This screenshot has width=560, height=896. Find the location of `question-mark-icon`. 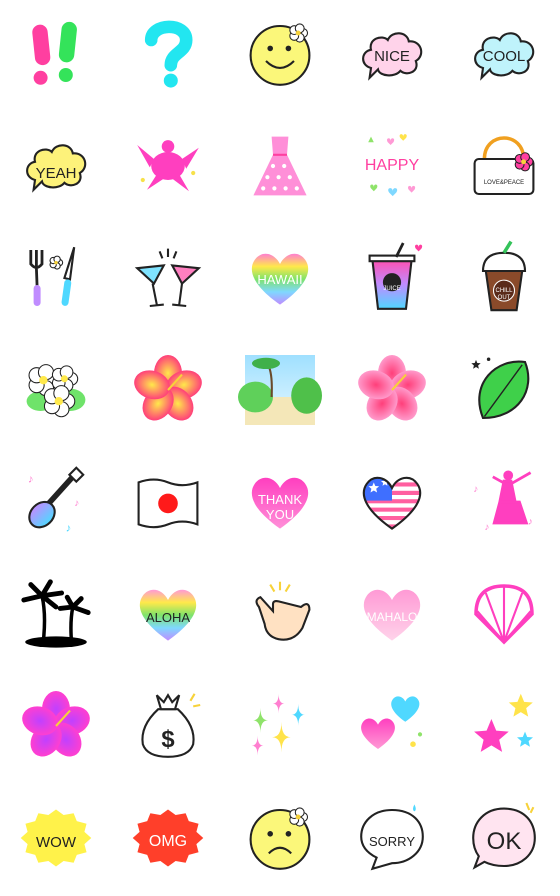

question-mark-icon is located at coordinates (168, 56).